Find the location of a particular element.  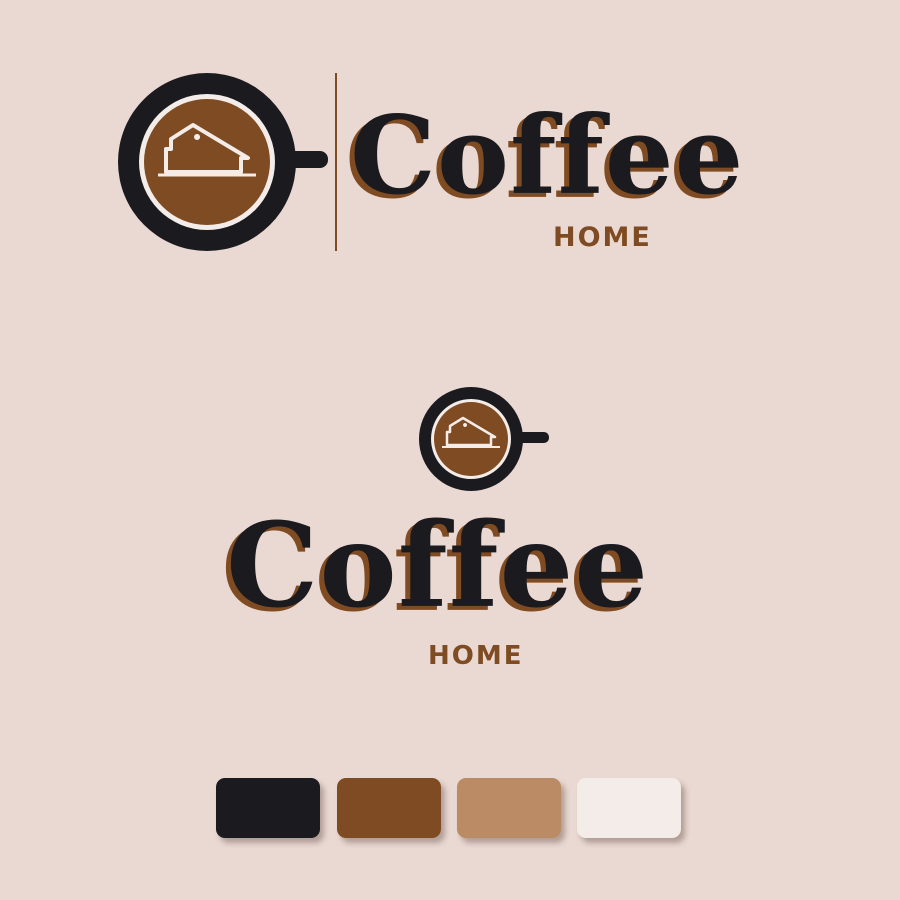

swatch-cream is located at coordinates (629, 808).